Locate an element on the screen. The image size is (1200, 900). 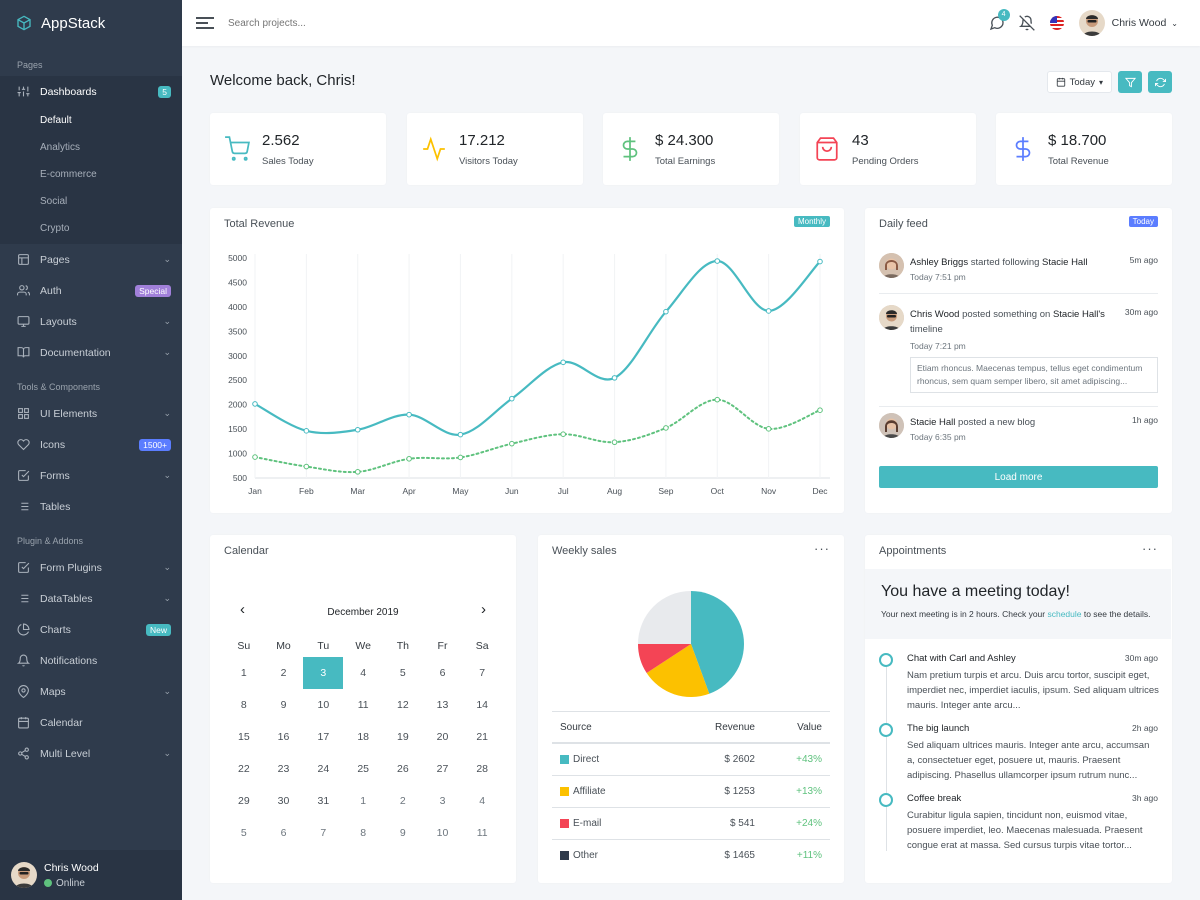
calendar-day: 19 is located at coordinates (403, 737).